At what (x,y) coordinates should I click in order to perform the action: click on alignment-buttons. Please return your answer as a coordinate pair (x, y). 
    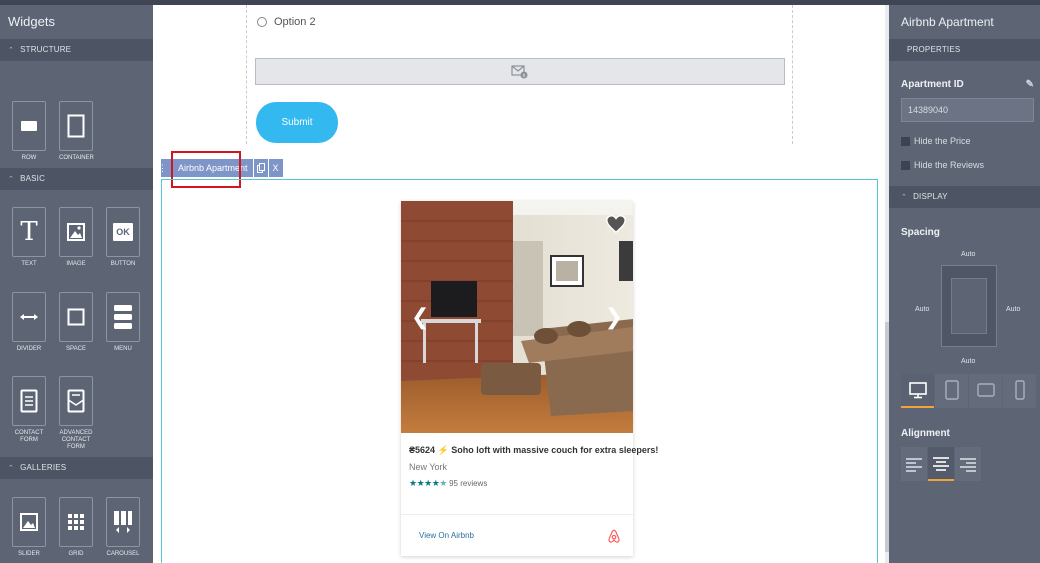
    Looking at the image, I should click on (964, 467).